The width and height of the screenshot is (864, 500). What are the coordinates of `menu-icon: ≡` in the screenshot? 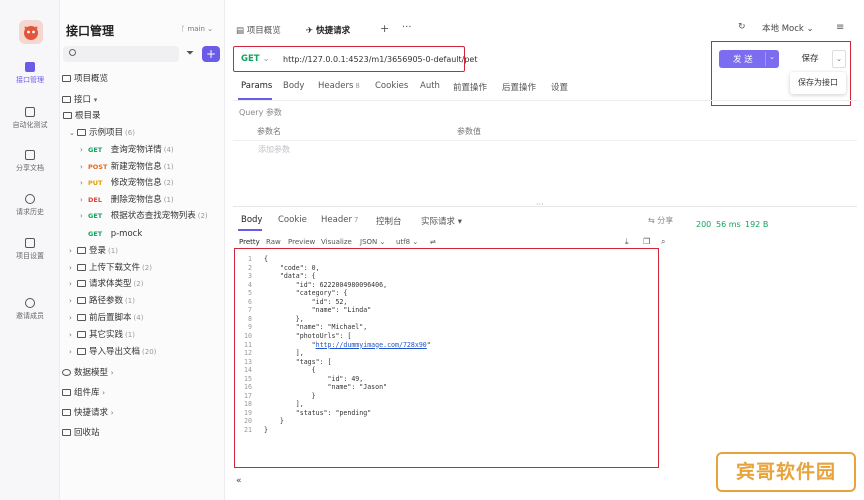 It's located at (840, 27).